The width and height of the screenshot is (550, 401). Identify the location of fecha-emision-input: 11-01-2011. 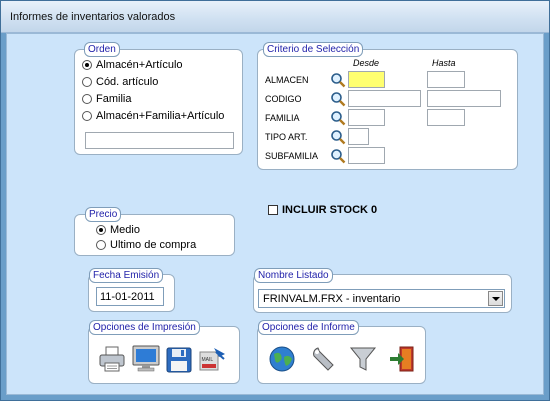
(130, 296).